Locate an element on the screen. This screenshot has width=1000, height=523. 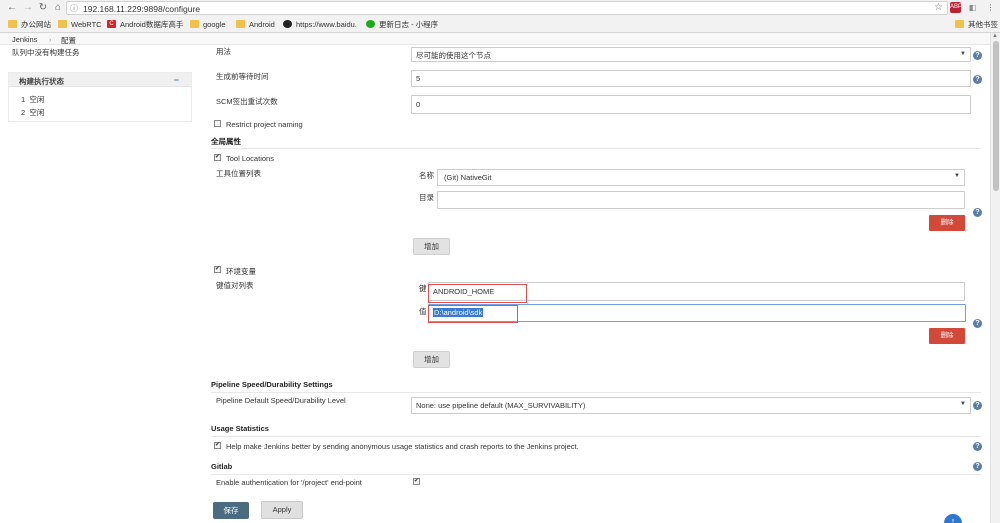
delete-env-button: 删除 is located at coordinates (947, 336).